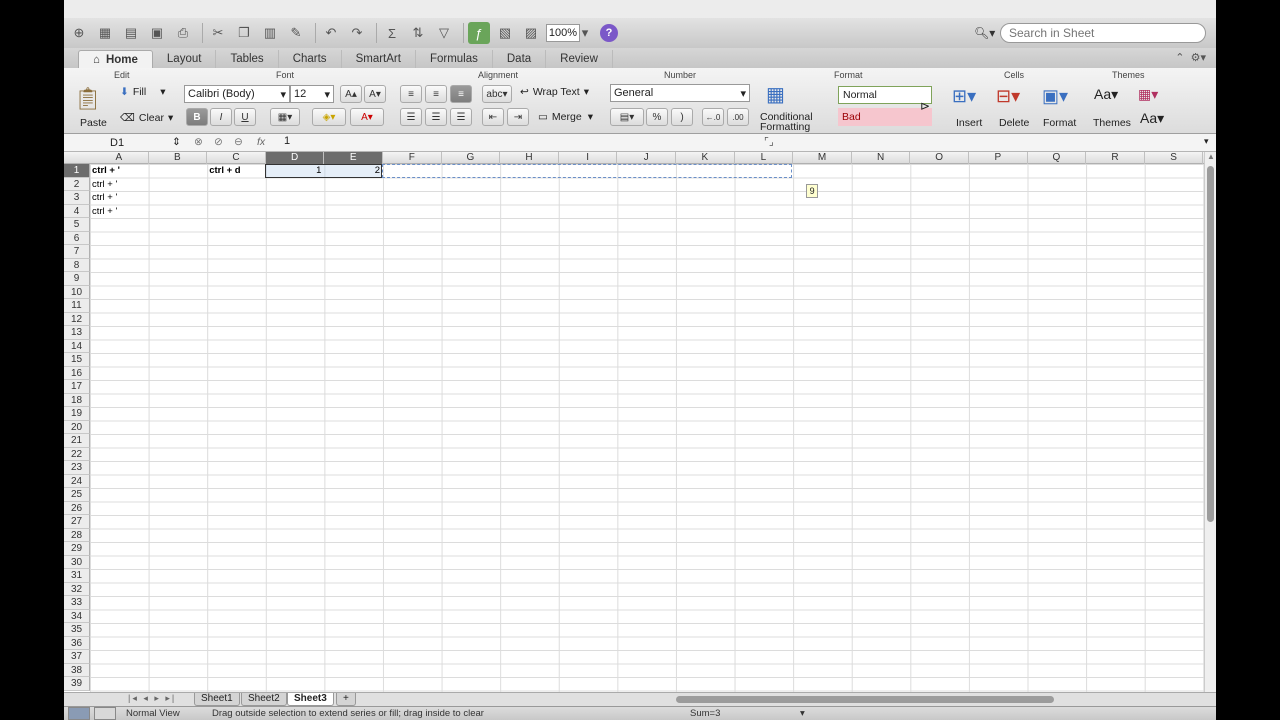 The width and height of the screenshot is (1280, 720). I want to click on row-header: 22, so click(77, 454).